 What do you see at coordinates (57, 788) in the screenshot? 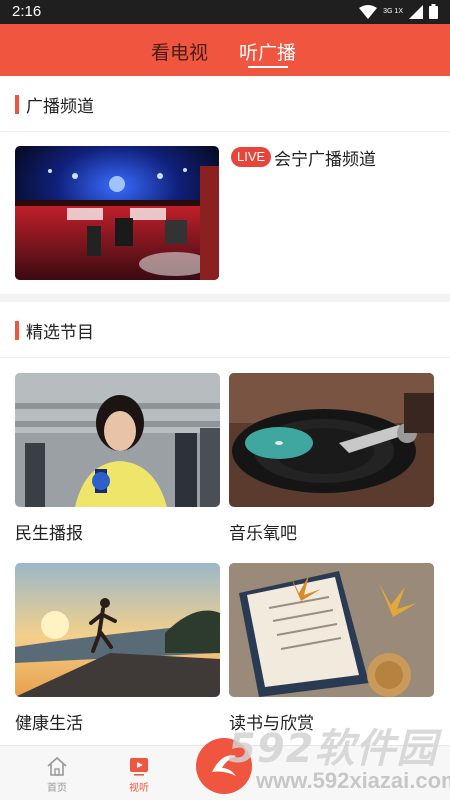
I see `nav-home-label: 首页` at bounding box center [57, 788].